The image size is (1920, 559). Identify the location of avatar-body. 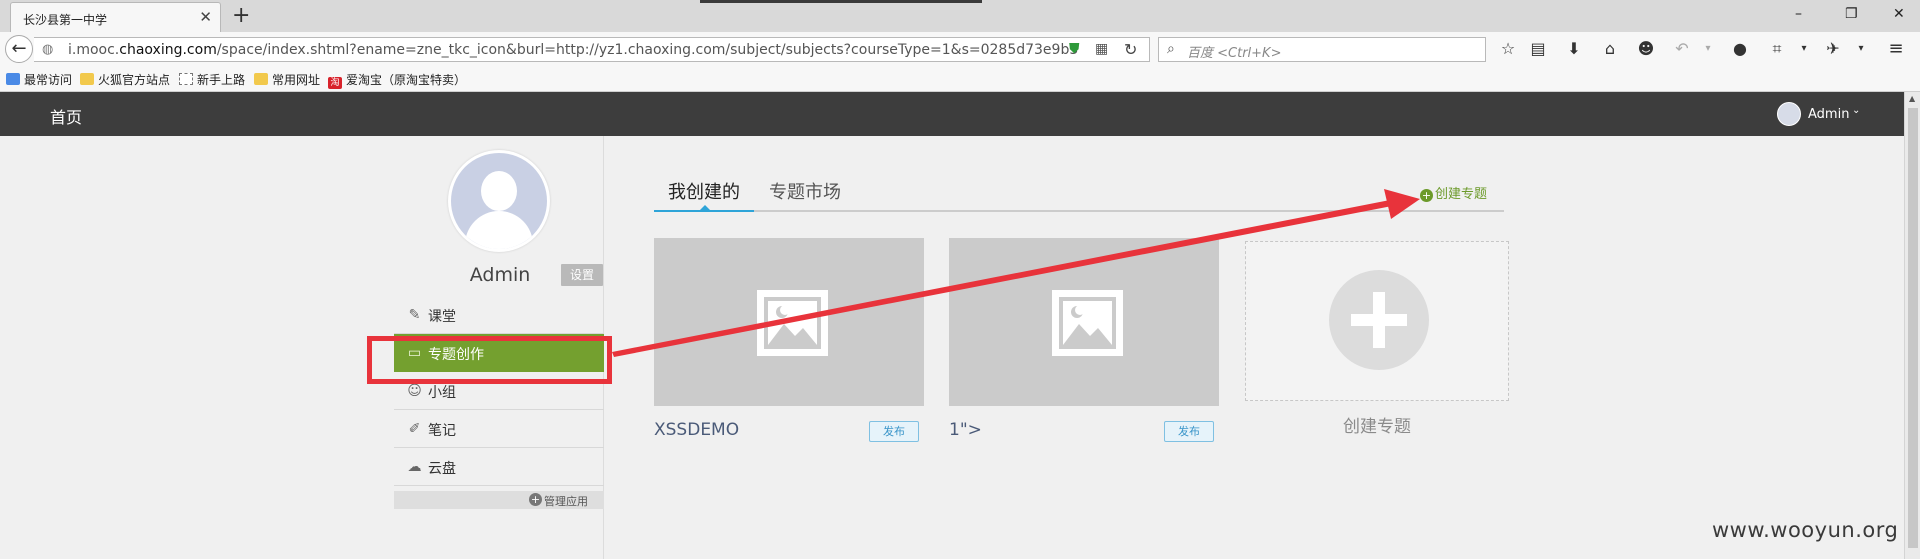
(499, 230).